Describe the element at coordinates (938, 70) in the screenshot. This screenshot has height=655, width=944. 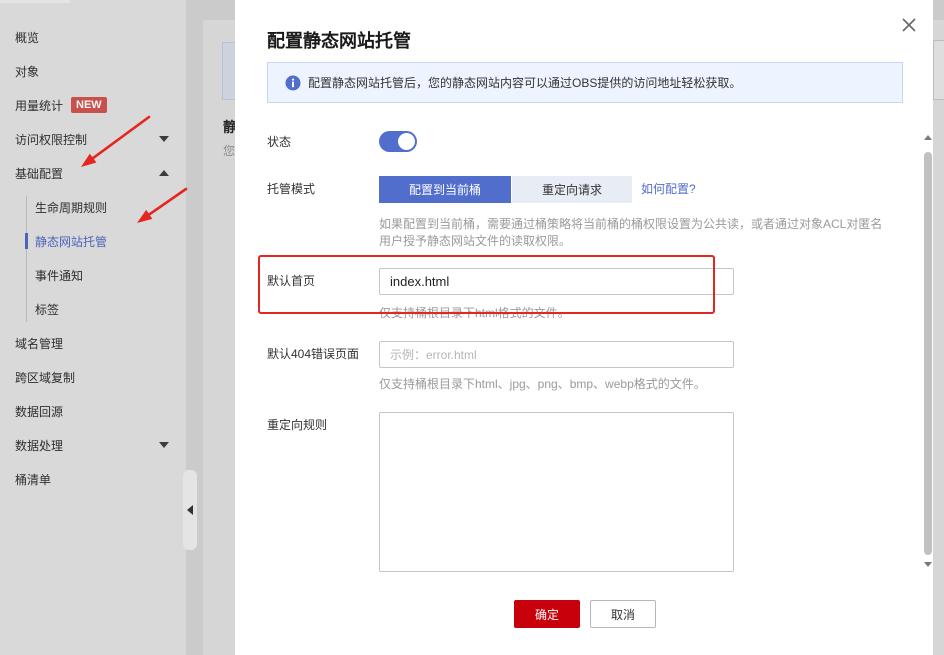
I see `background-right-panel` at that location.